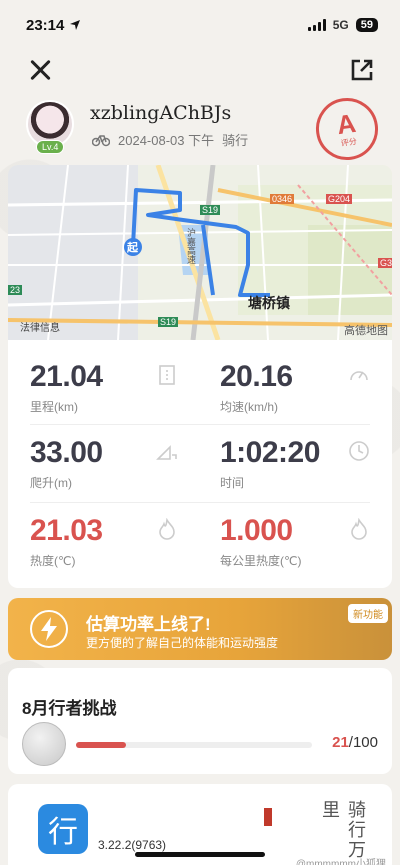 This screenshot has width=400, height=865. What do you see at coordinates (346, 123) in the screenshot?
I see `grade-letter: A` at bounding box center [346, 123].